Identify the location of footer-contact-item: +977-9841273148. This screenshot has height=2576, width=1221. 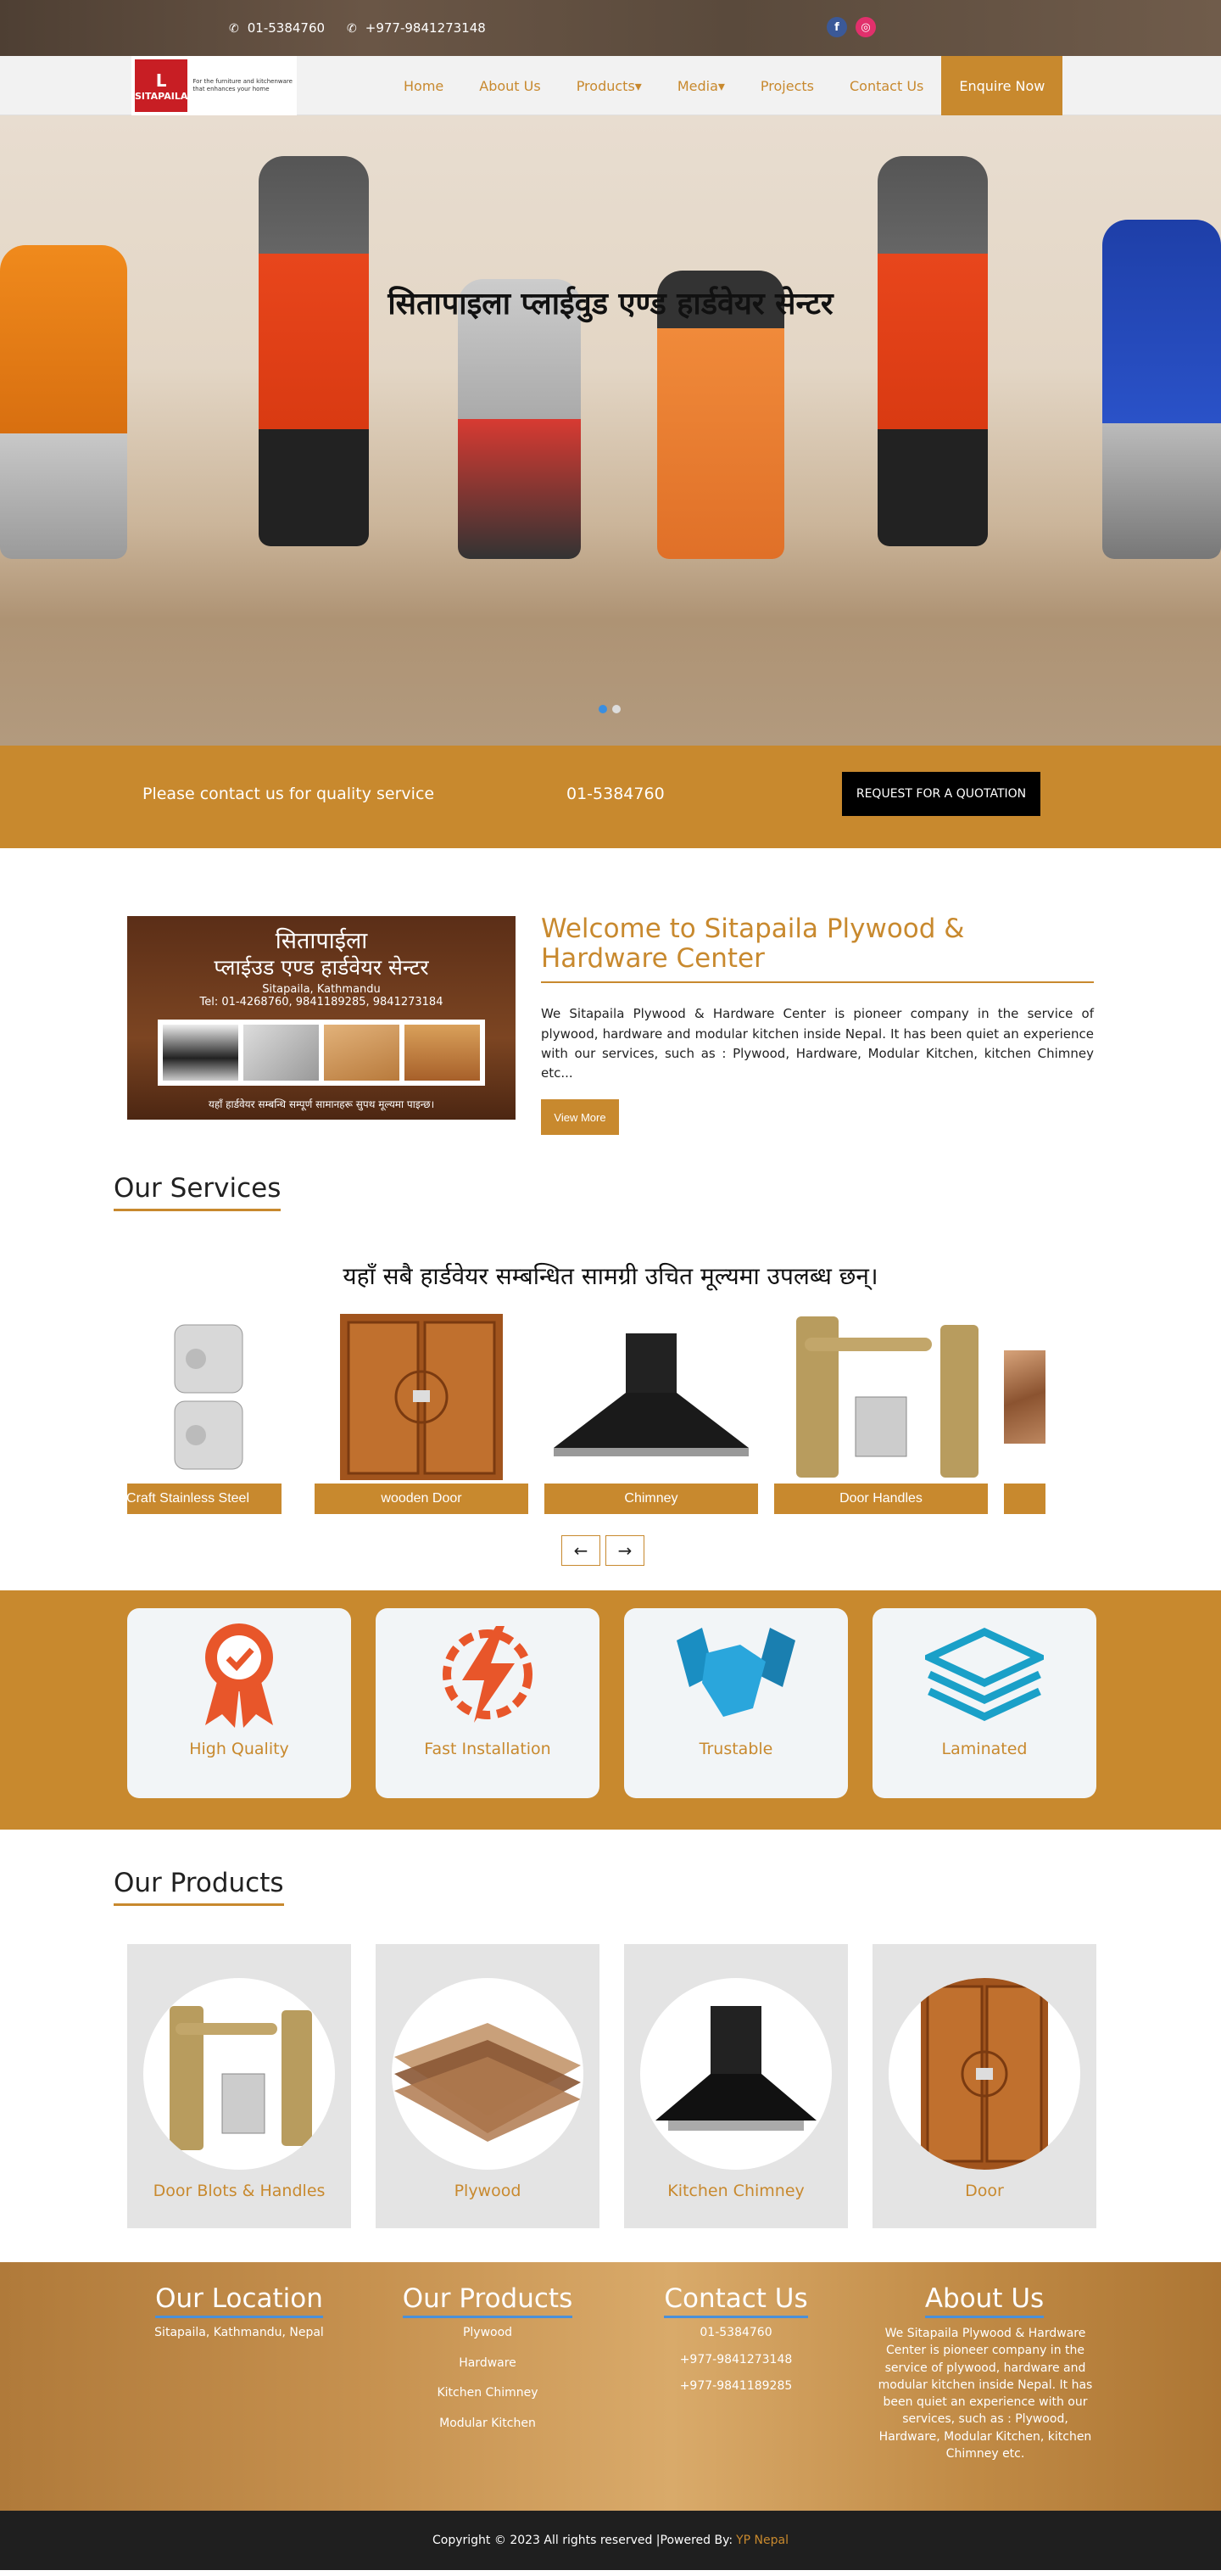
(736, 2360).